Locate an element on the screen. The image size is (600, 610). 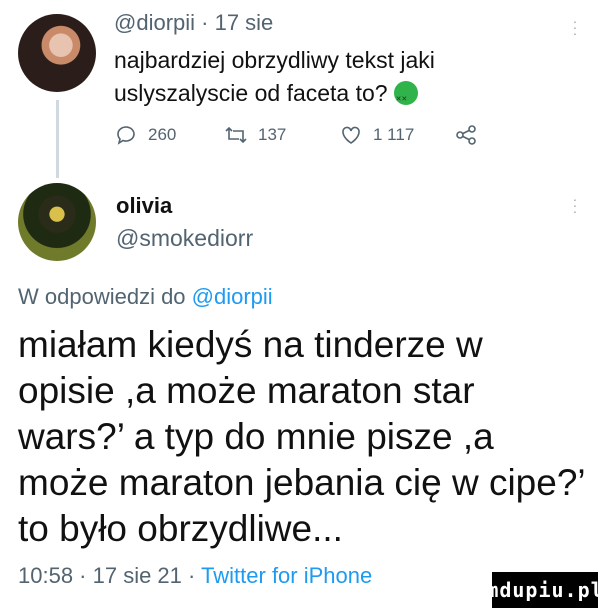
tweet2-handle: @smokediorr is located at coordinates (184, 238).